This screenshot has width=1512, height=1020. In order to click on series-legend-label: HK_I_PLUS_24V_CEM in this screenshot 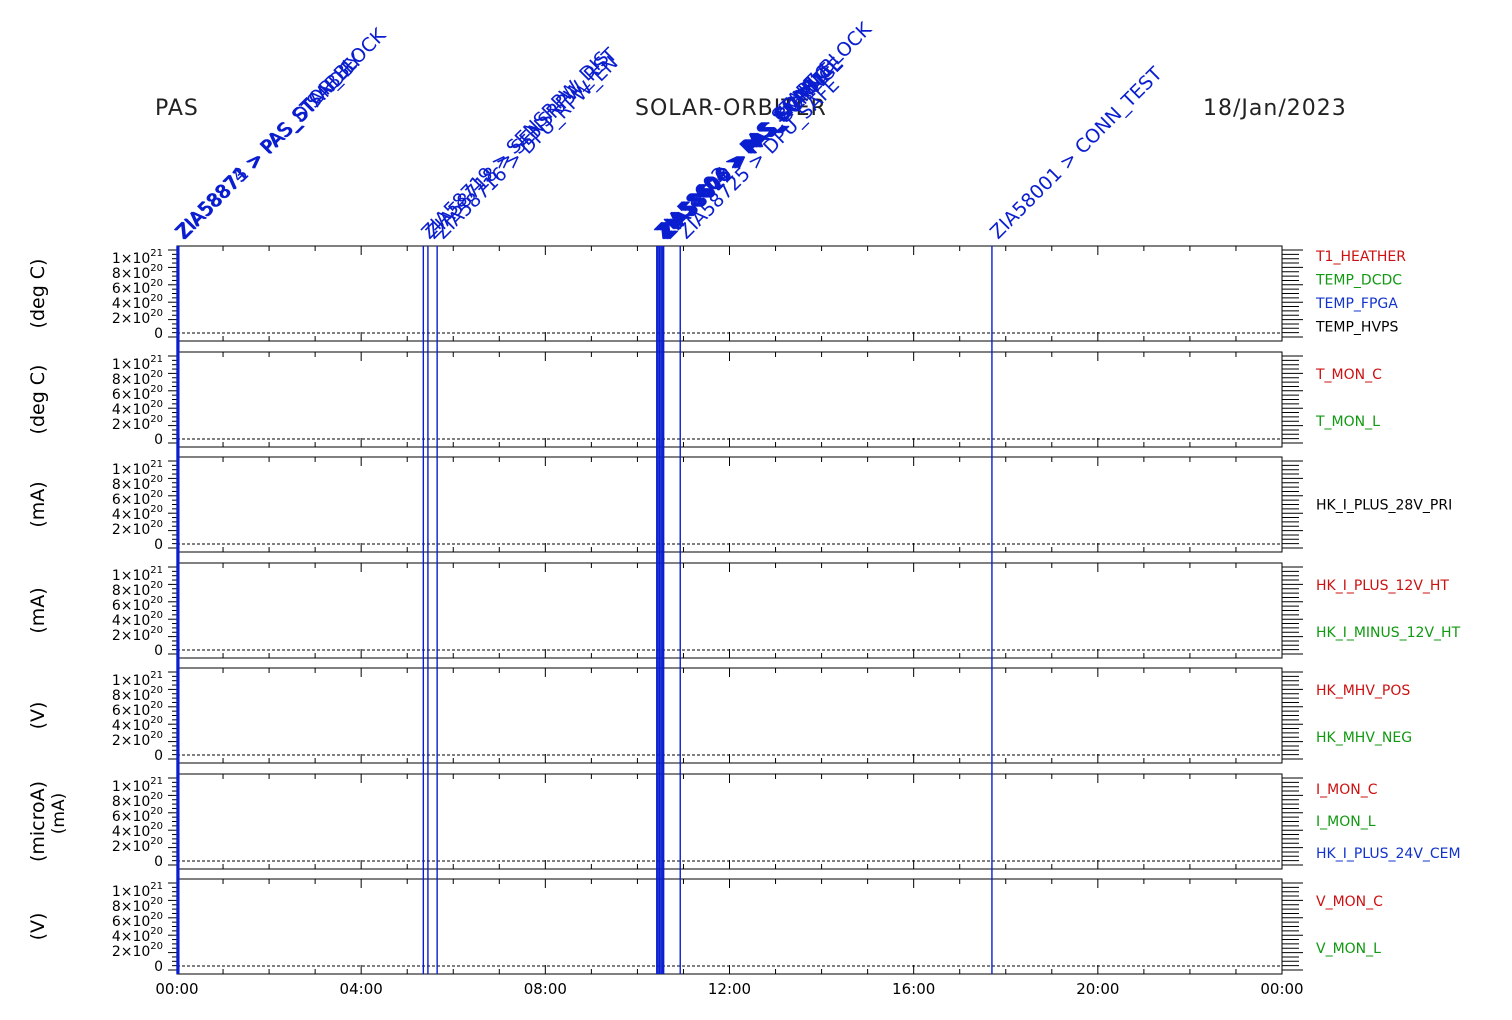, I will do `click(1388, 854)`.